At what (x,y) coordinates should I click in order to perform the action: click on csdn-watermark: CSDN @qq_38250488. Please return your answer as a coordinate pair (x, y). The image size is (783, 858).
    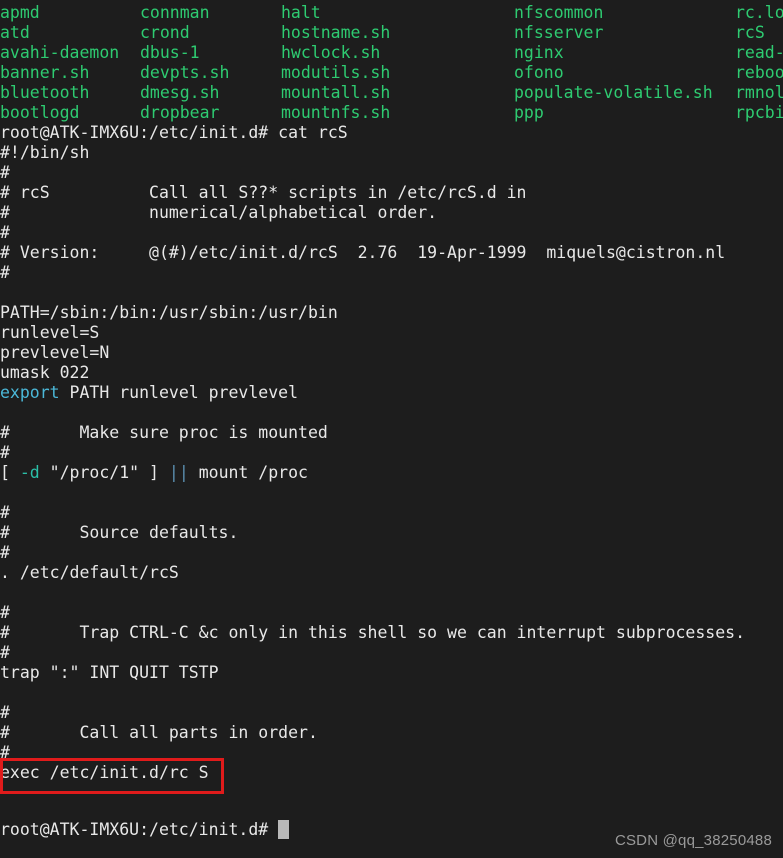
    Looking at the image, I should click on (693, 840).